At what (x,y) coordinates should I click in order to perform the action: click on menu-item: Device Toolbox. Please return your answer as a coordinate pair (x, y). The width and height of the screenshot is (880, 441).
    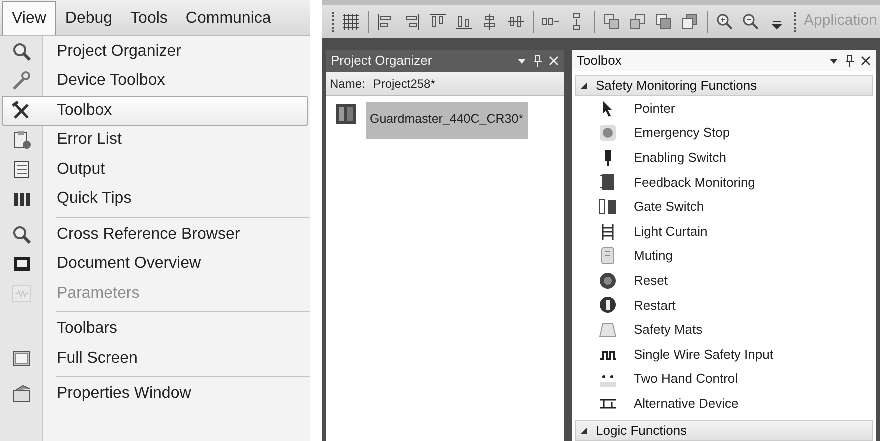
    Looking at the image, I should click on (155, 81).